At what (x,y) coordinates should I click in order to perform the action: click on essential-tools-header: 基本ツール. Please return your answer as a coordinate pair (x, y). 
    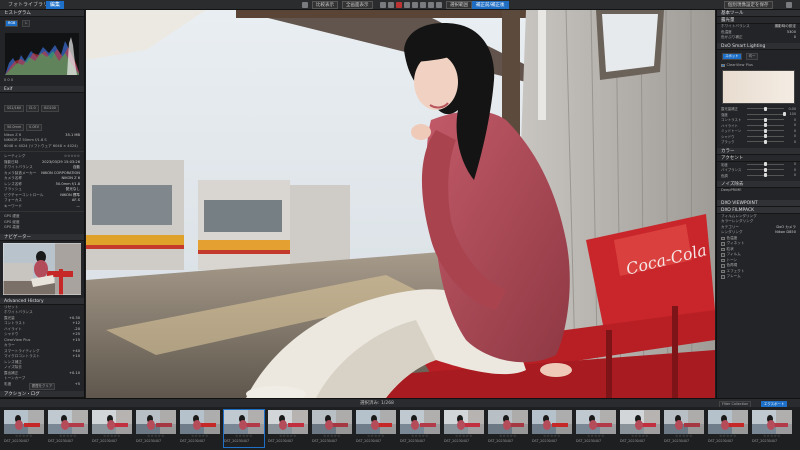
    Looking at the image, I should click on (758, 13).